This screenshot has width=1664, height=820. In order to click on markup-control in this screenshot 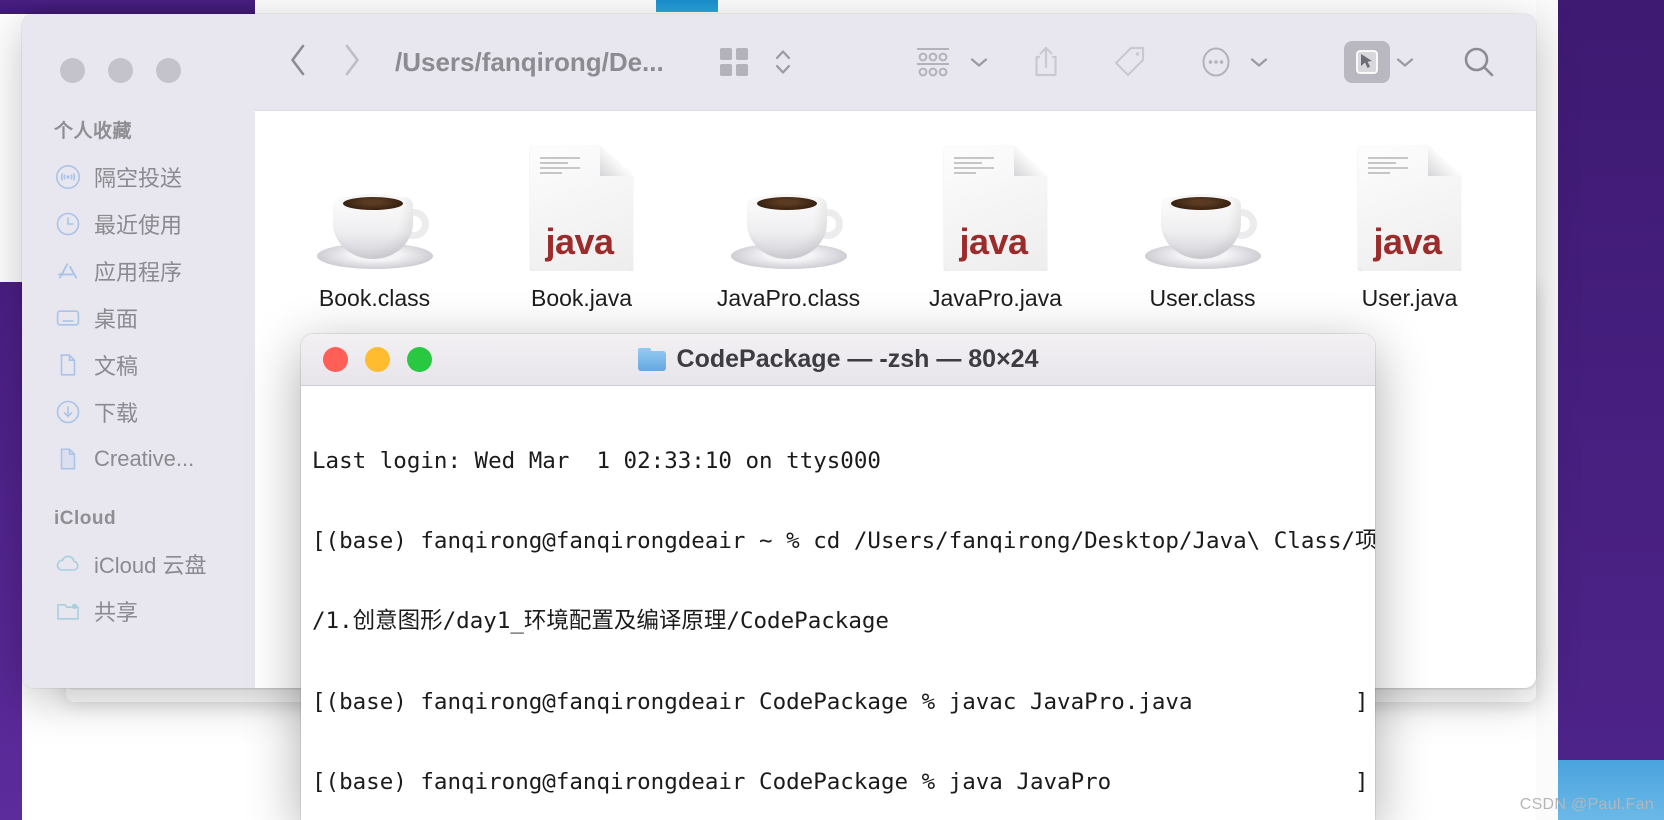, I will do `click(1380, 62)`.